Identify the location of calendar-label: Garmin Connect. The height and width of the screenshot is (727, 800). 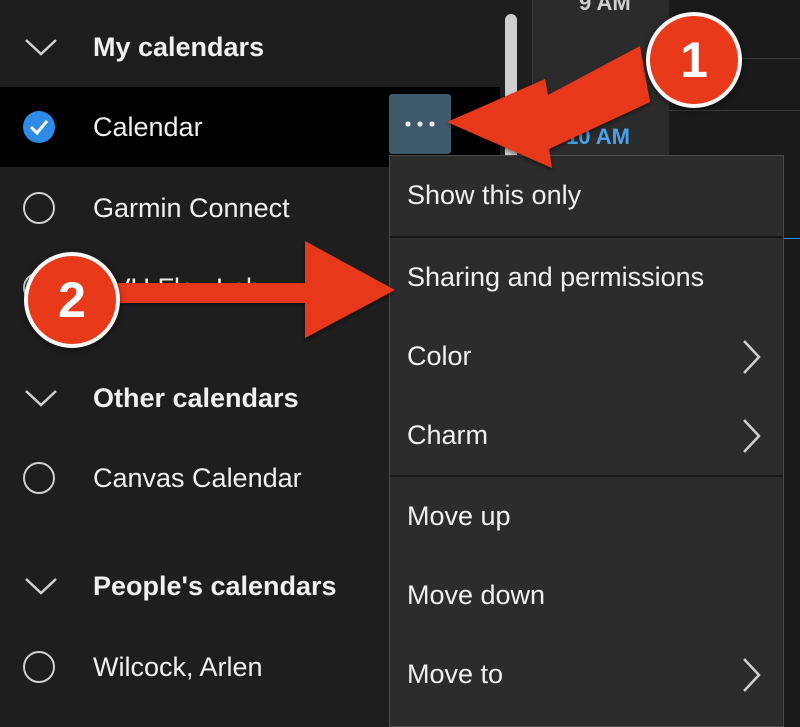
(191, 207).